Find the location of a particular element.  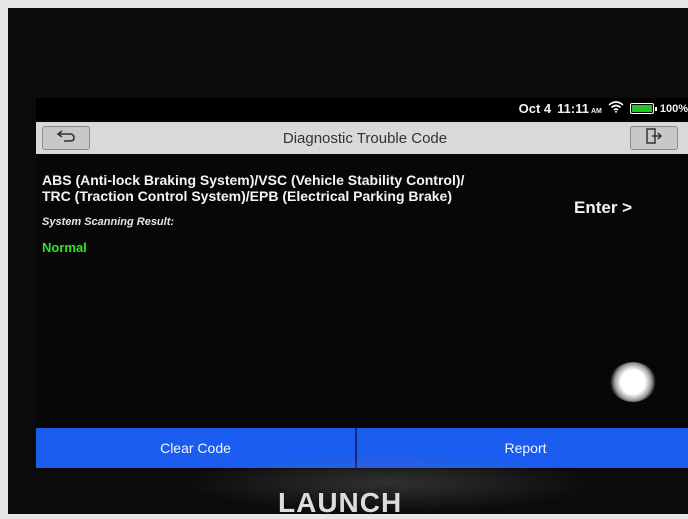

title-bar: Diagnostic Trouble Code is located at coordinates (362, 138).